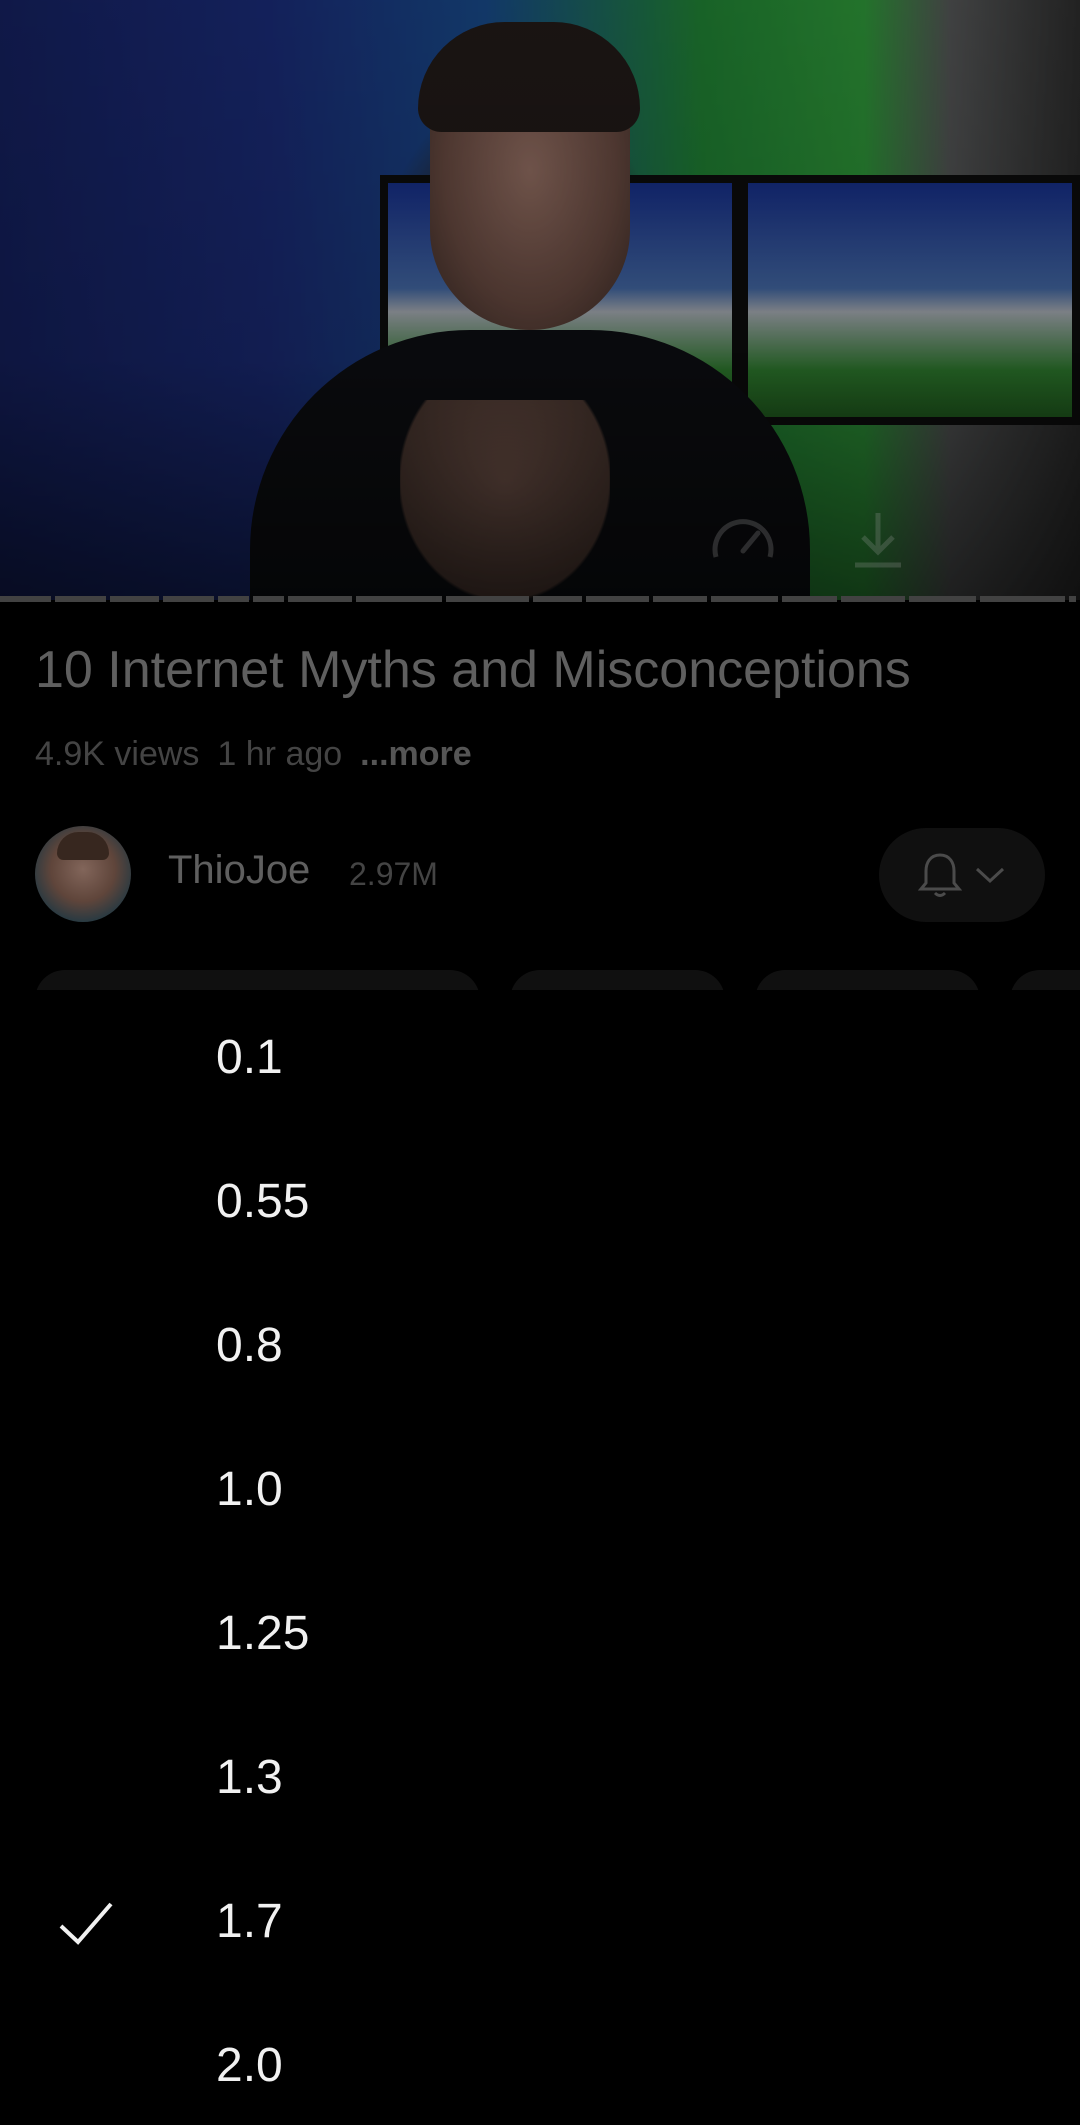 The width and height of the screenshot is (1080, 2125). I want to click on view-count: 4.9K views, so click(117, 754).